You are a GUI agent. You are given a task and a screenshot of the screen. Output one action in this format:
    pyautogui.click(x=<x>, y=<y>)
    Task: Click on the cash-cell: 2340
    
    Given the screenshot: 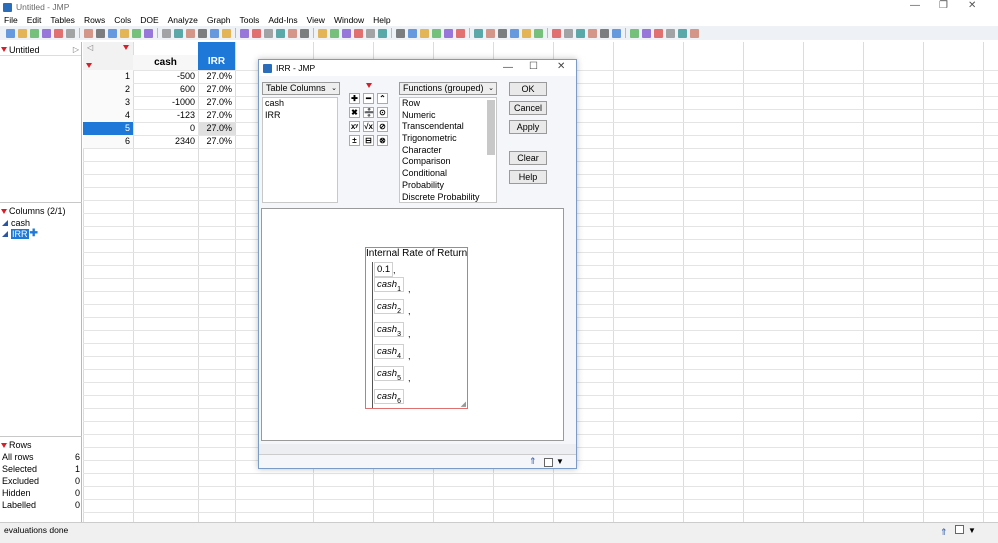 What is the action you would take?
    pyautogui.click(x=165, y=141)
    